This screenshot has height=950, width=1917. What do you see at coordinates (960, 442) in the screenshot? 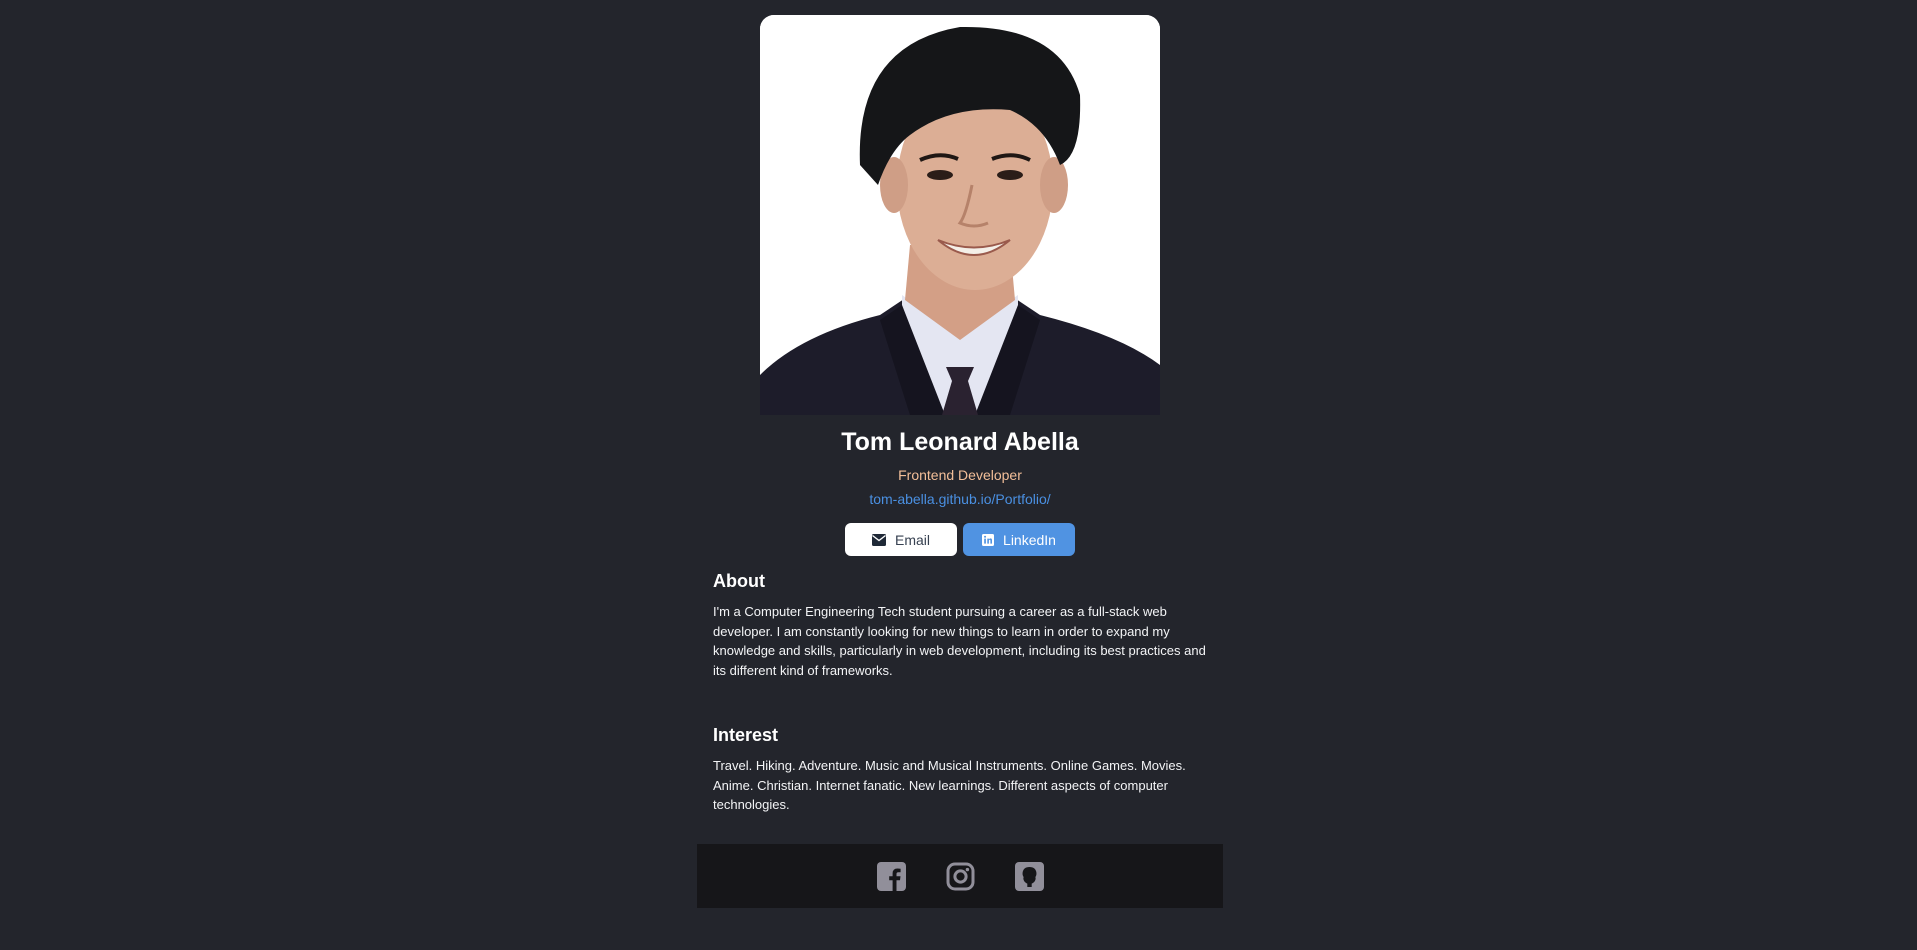
I see `profile-name: Tom Leonard Abella` at bounding box center [960, 442].